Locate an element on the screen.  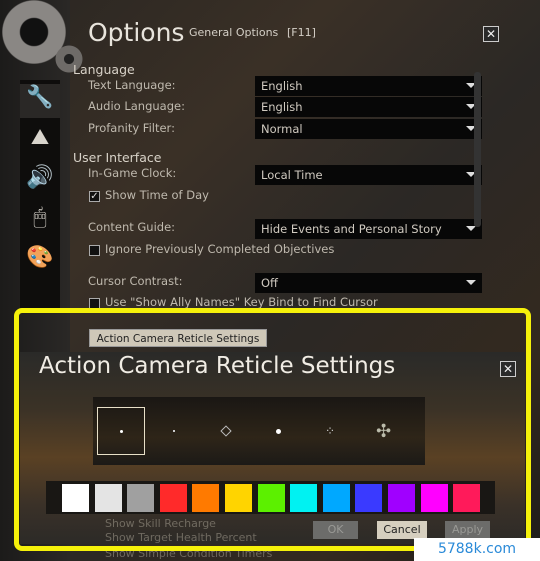
dropdown-value: Local Time is located at coordinates (292, 175).